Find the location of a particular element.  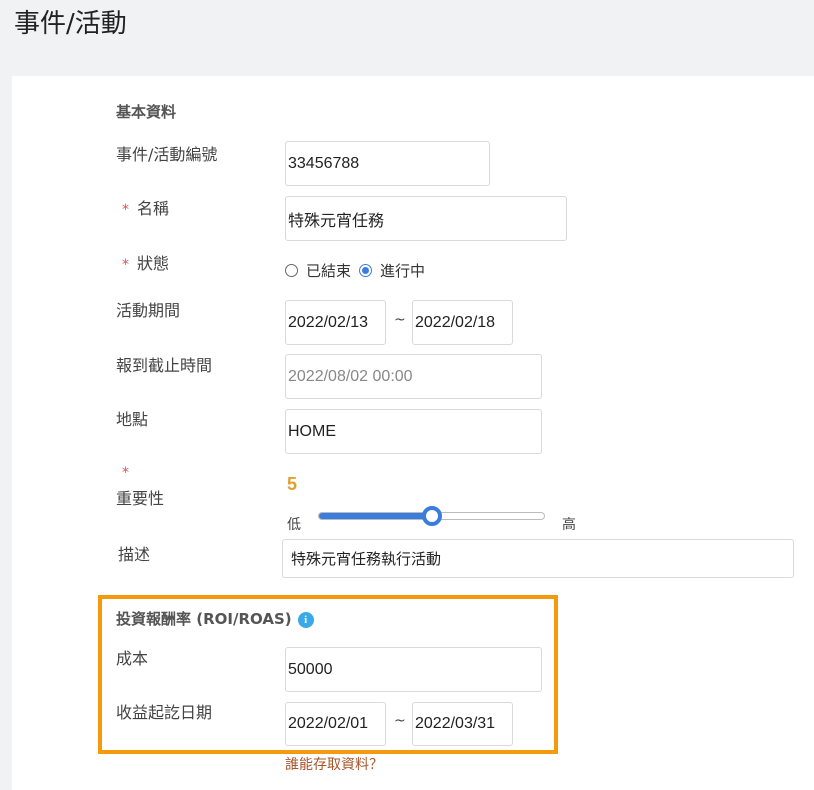

status-label-row: * 狀態 is located at coordinates (145, 262).